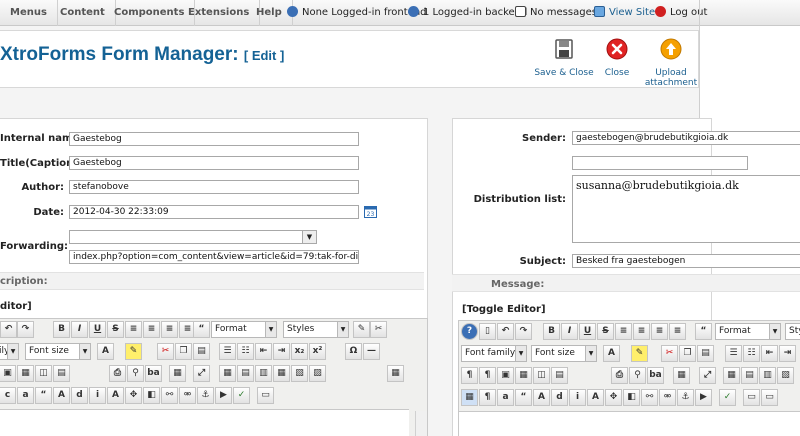  I want to click on table-col-icon: ▥, so click(263, 373).